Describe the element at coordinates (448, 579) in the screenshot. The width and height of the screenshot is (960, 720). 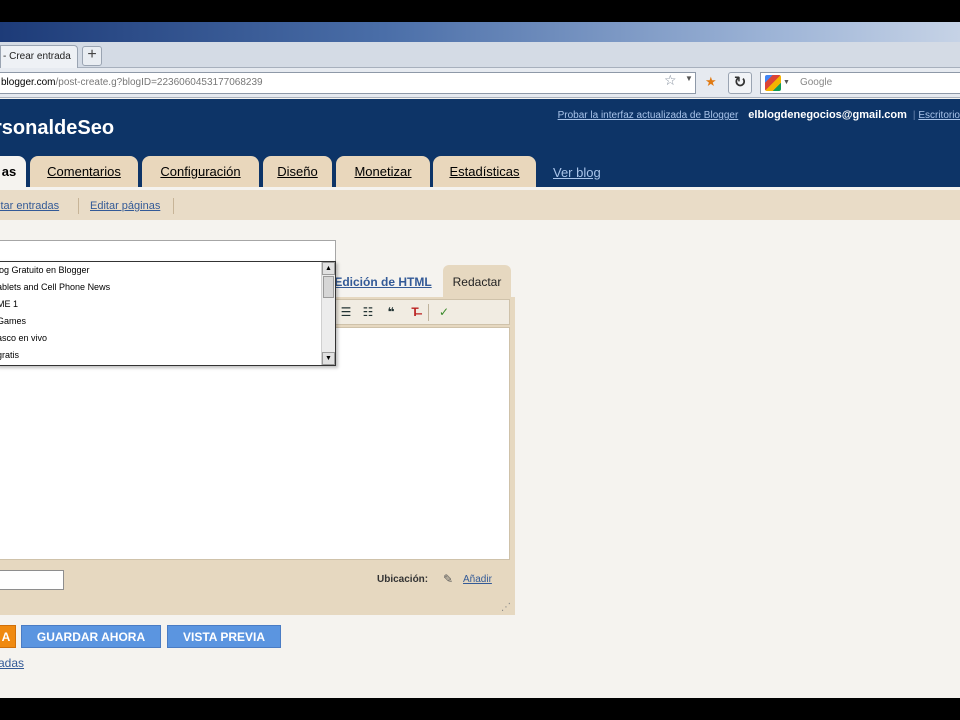
I see `location-edit-icon: ✎` at that location.